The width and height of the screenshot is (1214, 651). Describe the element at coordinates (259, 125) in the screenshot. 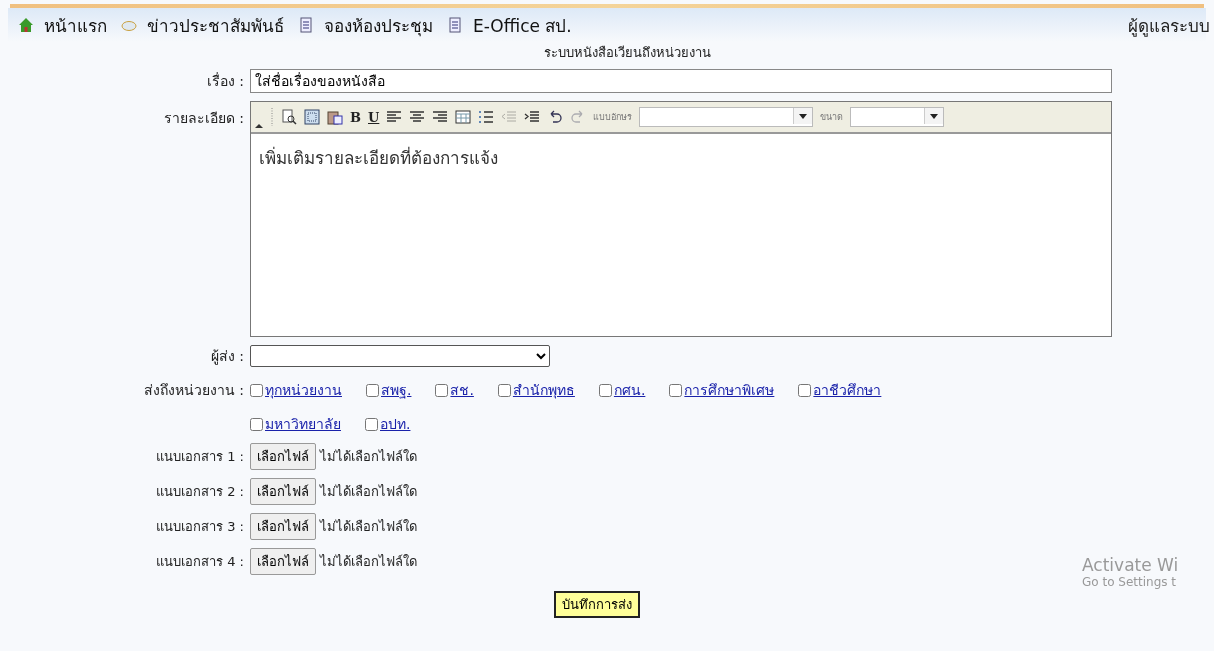

I see `collapse-icon` at that location.